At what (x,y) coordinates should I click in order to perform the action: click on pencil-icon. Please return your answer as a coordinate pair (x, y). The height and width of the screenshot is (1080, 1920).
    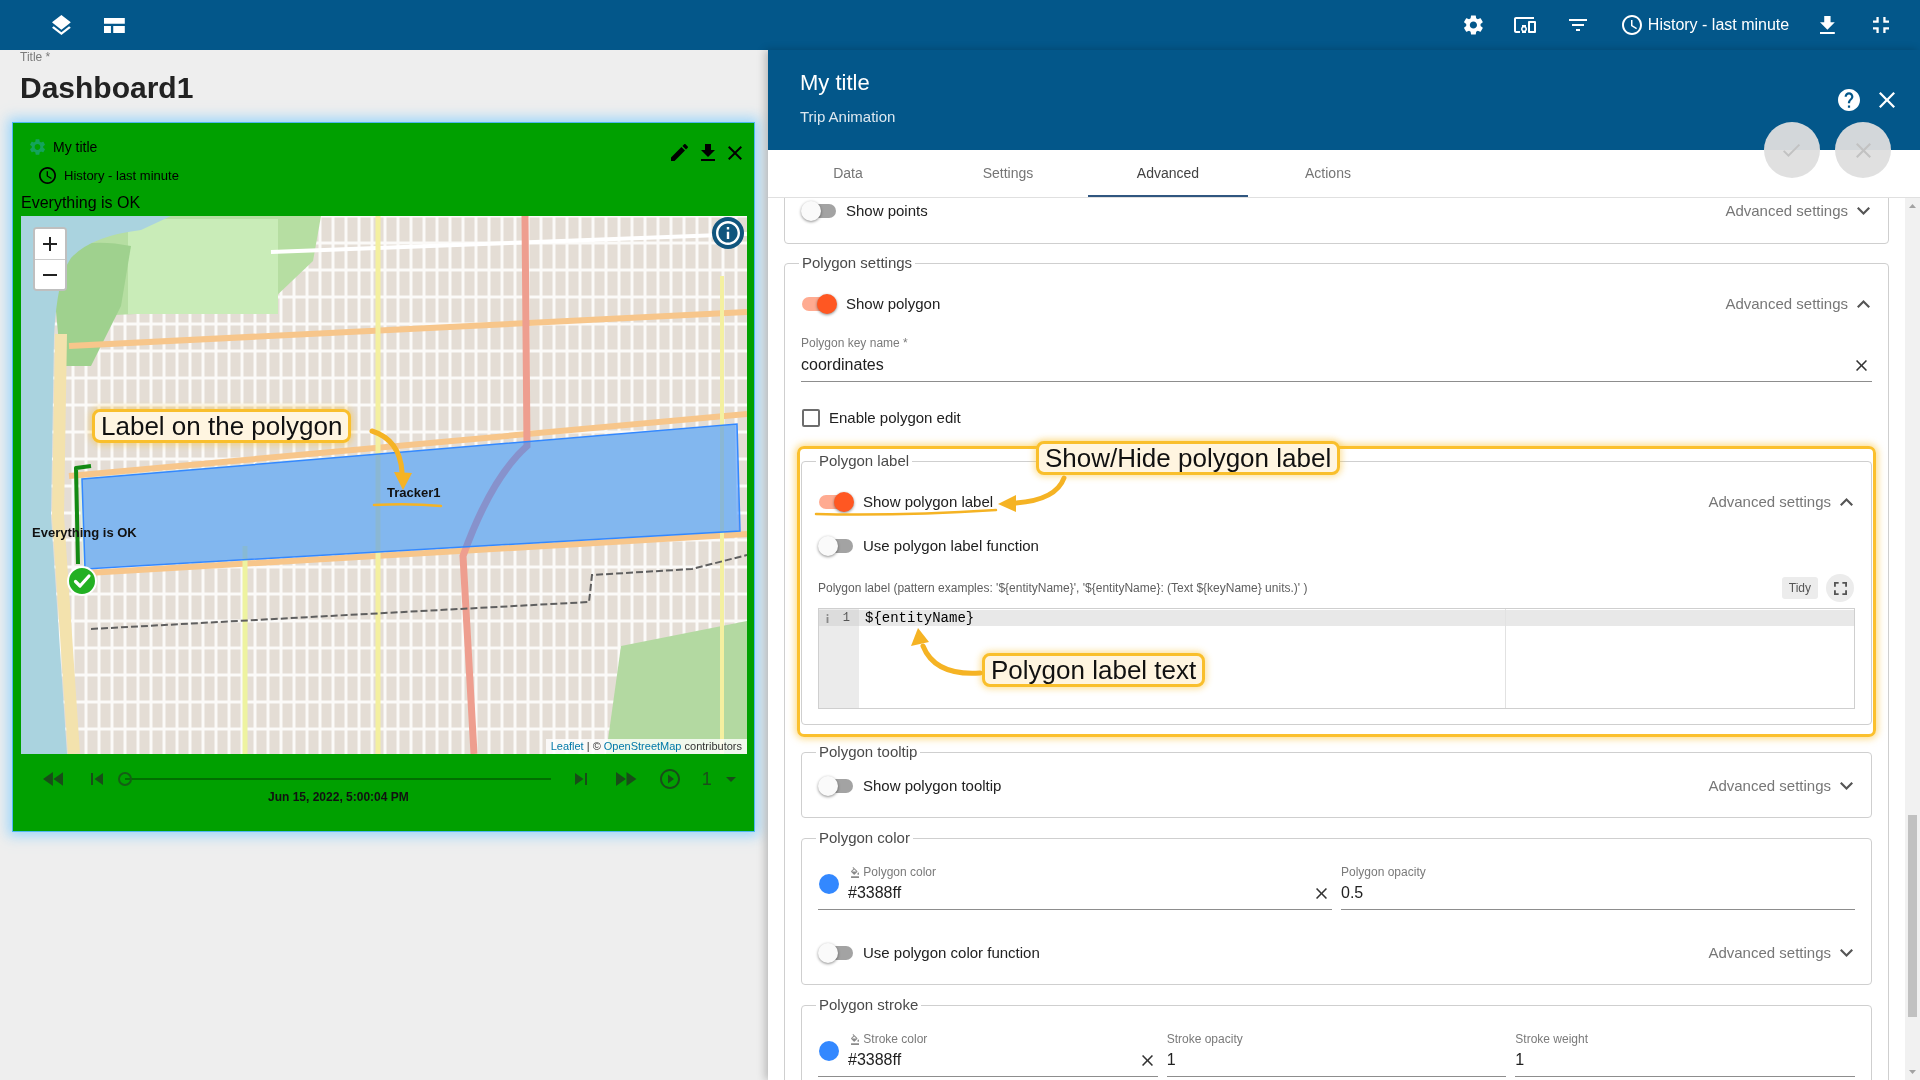
    Looking at the image, I should click on (679, 152).